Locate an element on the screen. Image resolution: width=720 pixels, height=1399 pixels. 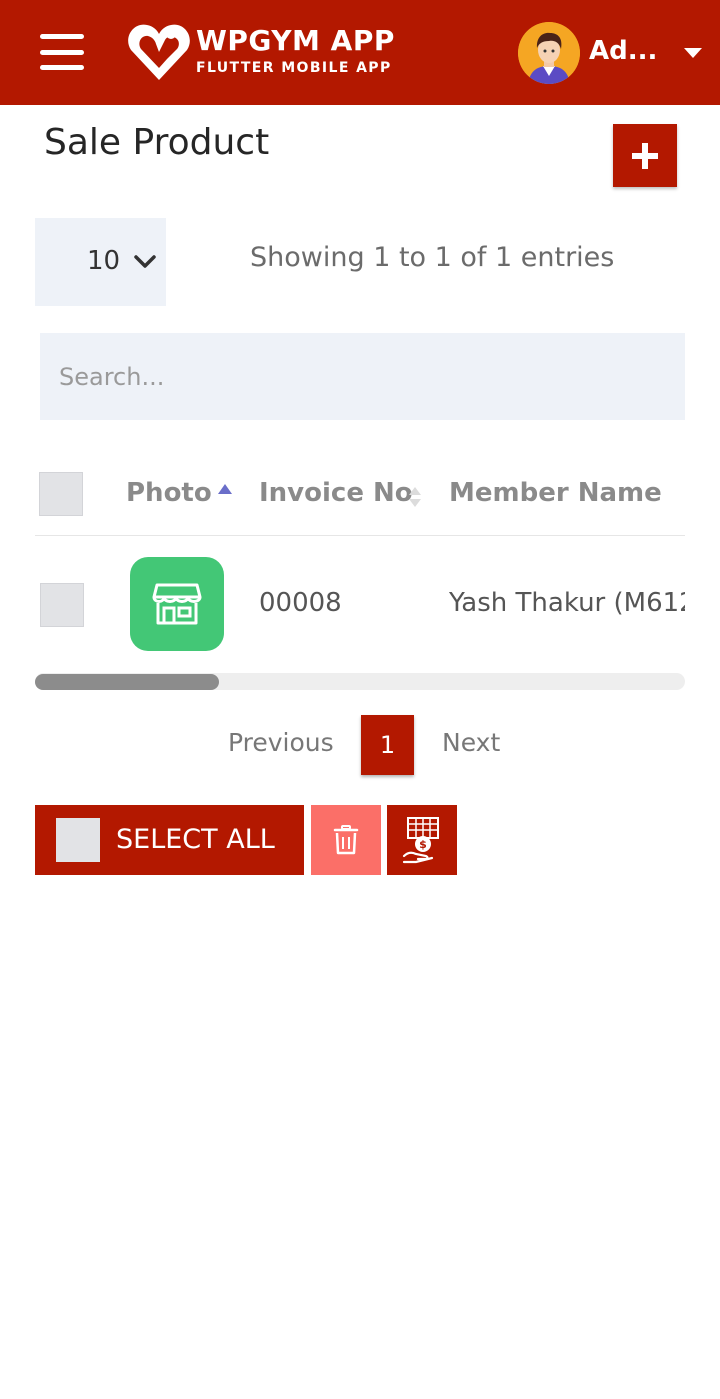
plus-icon is located at coordinates (645, 156).